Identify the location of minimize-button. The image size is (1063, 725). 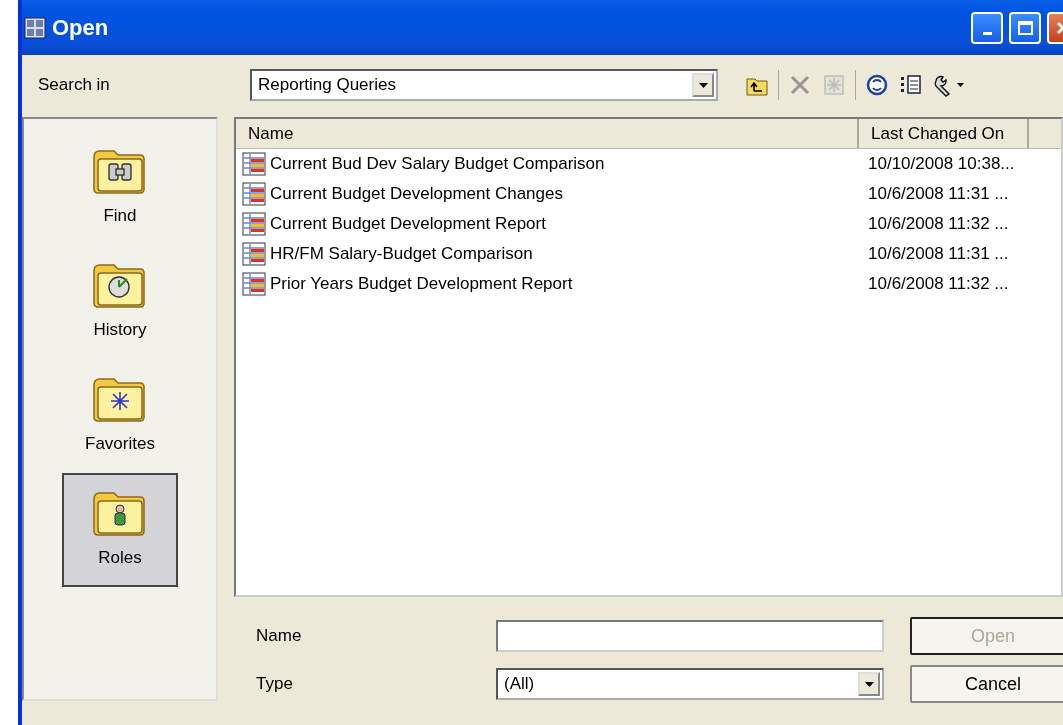
(987, 27).